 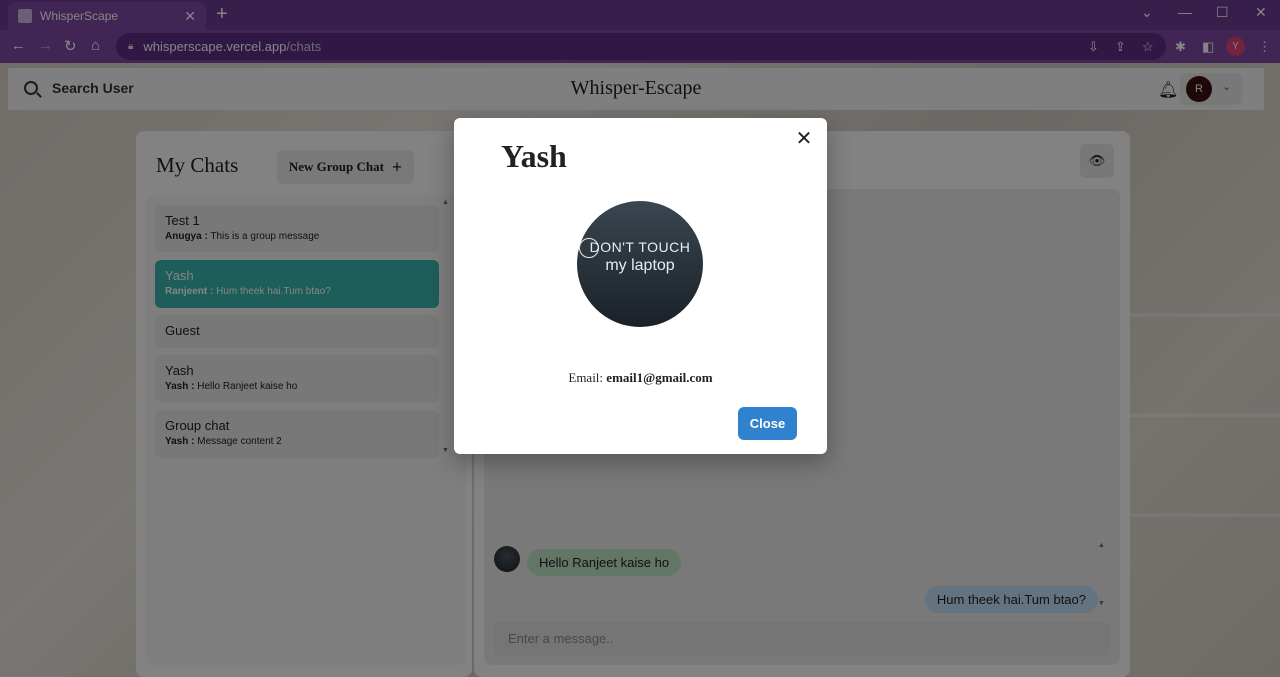 What do you see at coordinates (586, 377) in the screenshot?
I see `email-label: Email:` at bounding box center [586, 377].